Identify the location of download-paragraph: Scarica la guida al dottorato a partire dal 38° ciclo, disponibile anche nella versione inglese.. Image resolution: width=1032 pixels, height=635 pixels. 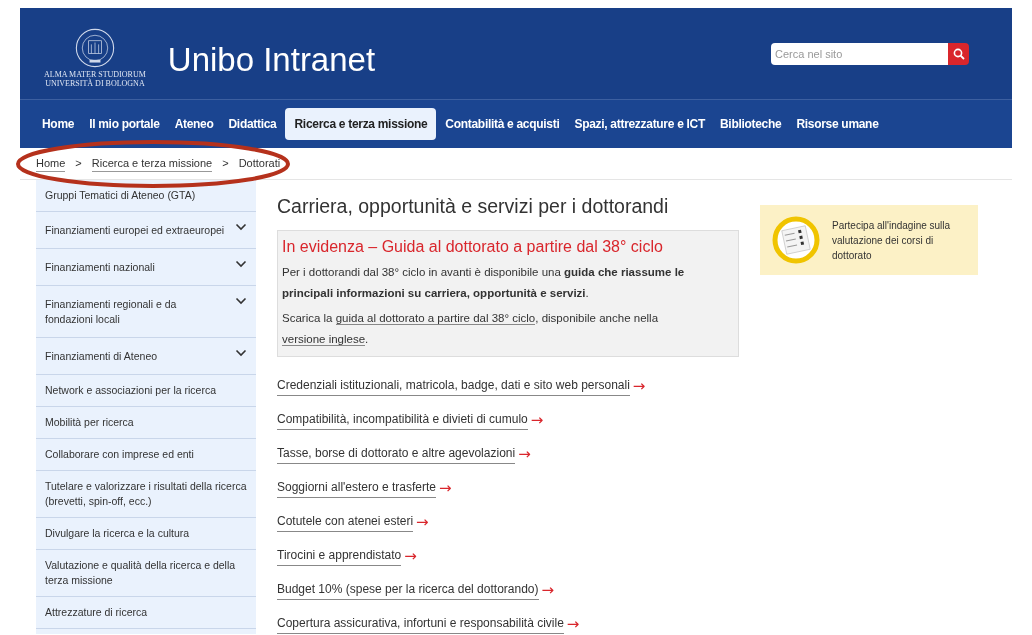
(471, 329).